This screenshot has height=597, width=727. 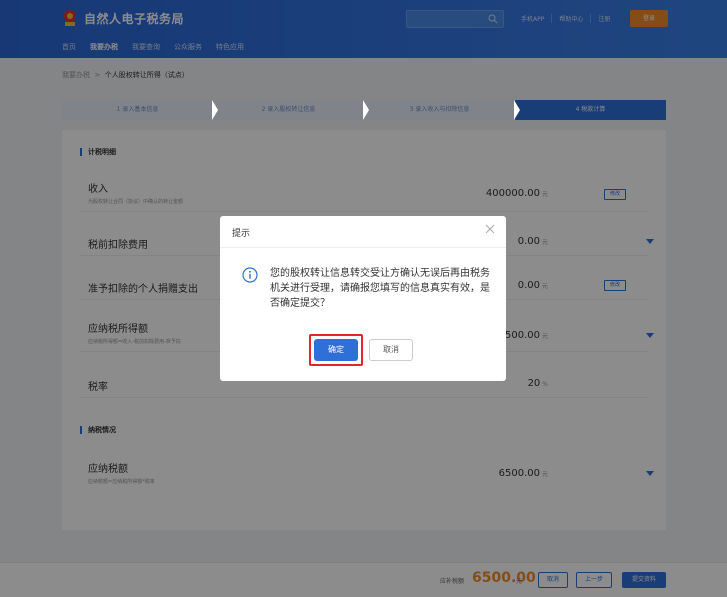 I want to click on confirm-button: 确定, so click(x=336, y=350).